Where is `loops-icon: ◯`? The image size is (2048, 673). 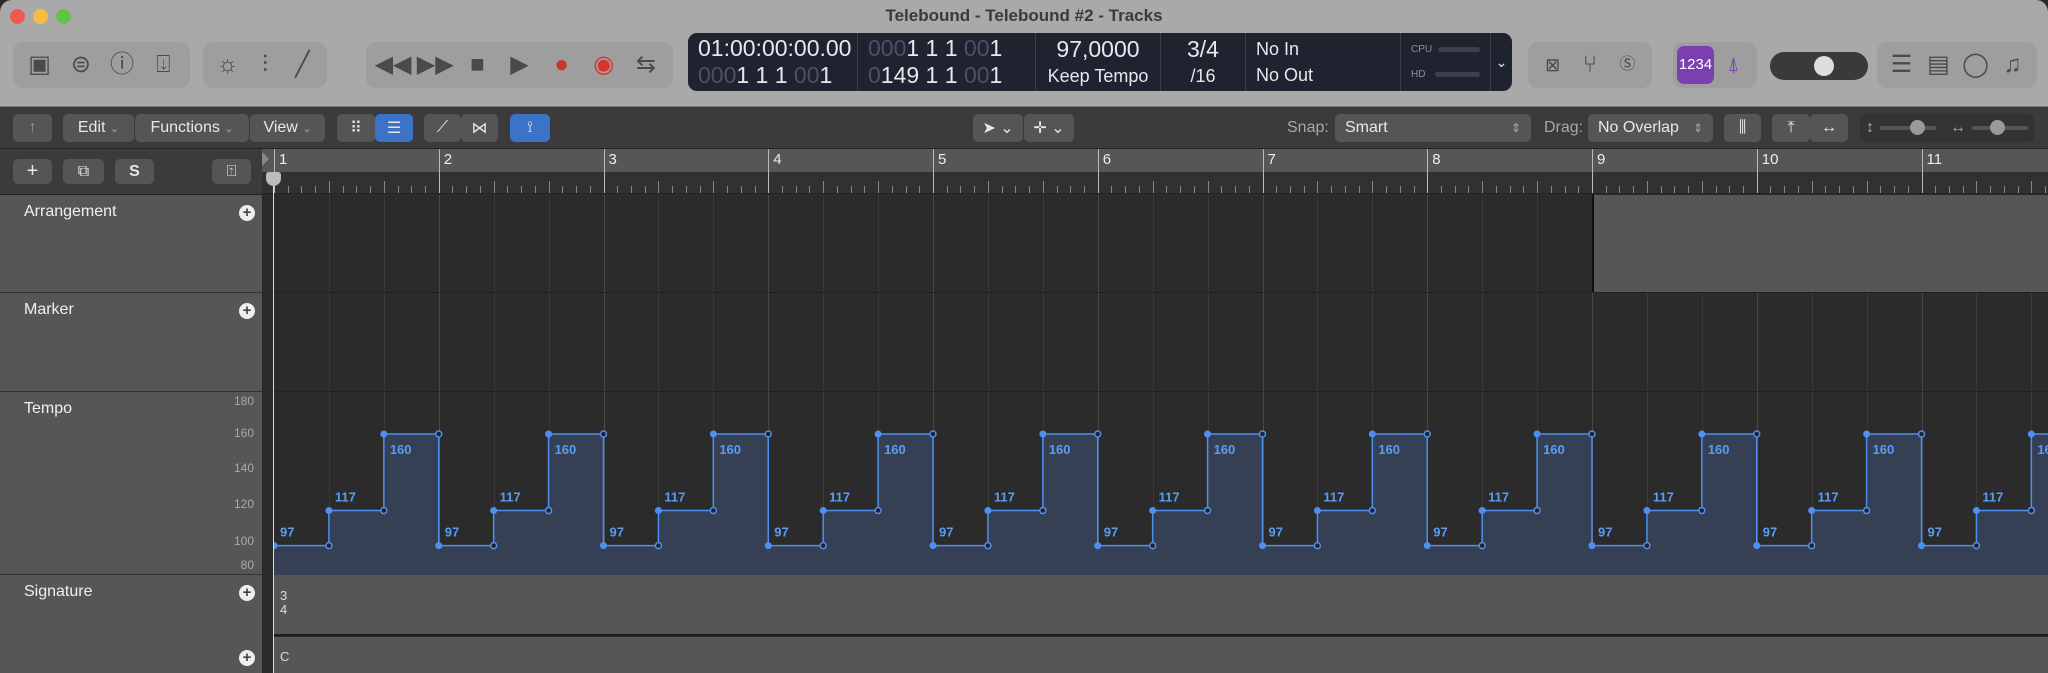
loops-icon: ◯ is located at coordinates (1975, 65).